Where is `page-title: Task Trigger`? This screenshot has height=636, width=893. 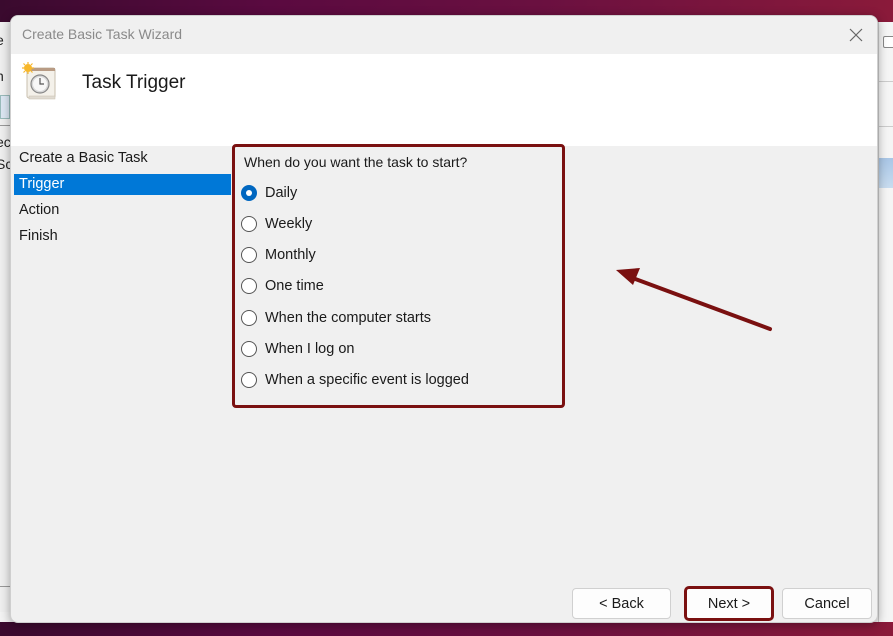 page-title: Task Trigger is located at coordinates (134, 82).